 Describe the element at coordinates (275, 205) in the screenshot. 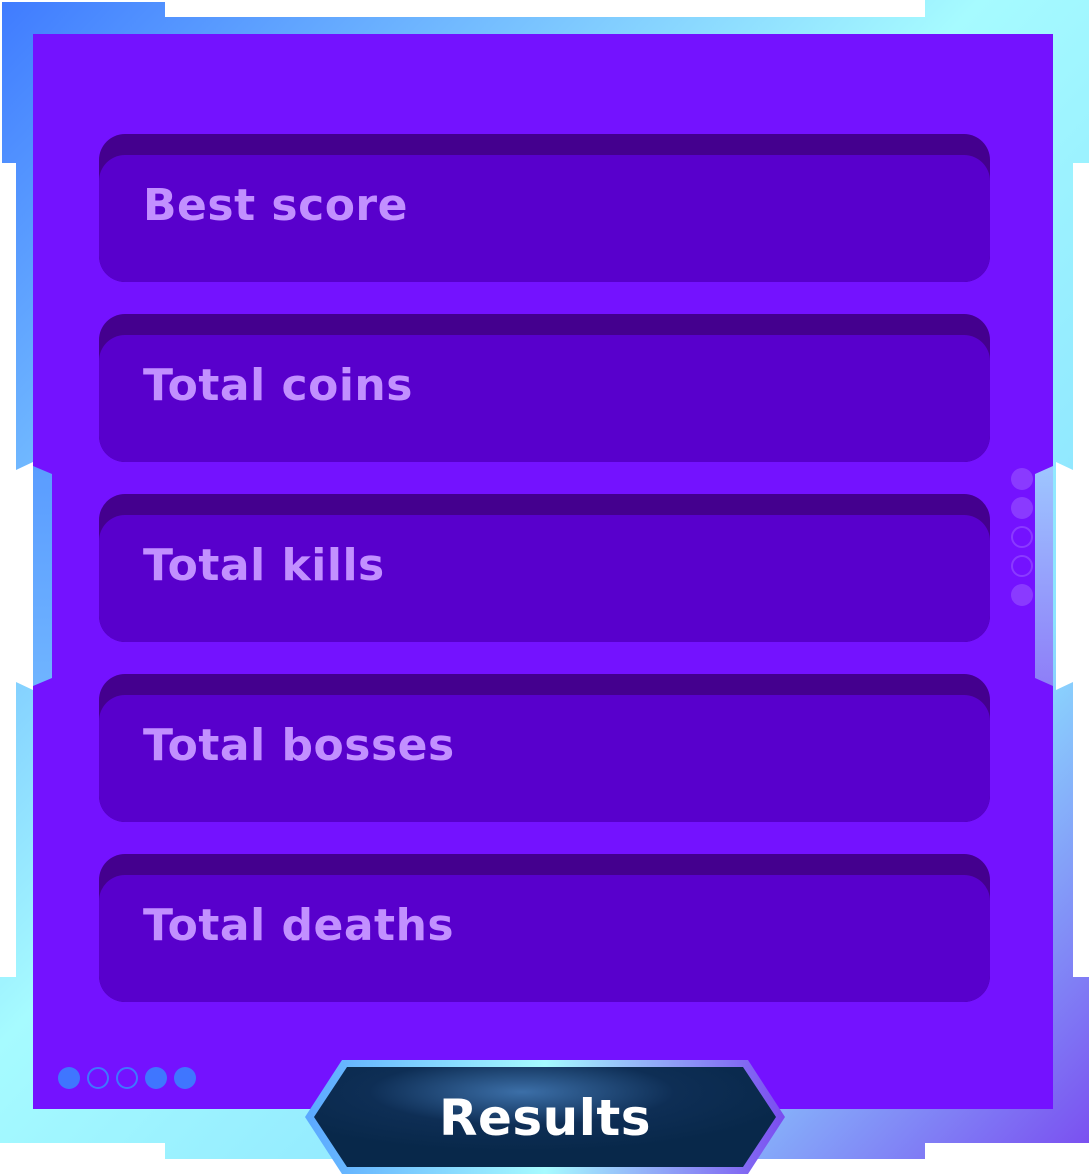

I see `stat-label-best-score: Best score` at that location.